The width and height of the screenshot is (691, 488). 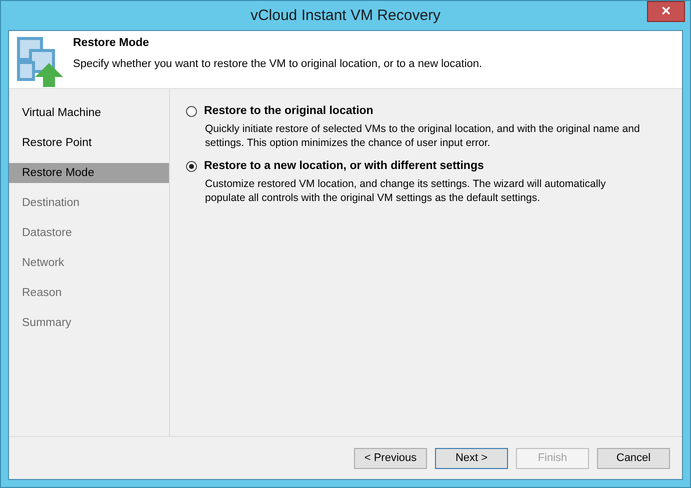 What do you see at coordinates (405, 191) in the screenshot?
I see `option-description: Customize restored VM location, and change its settings. The wizard will automatically populate all controls with the original VM settings as the default settings.` at bounding box center [405, 191].